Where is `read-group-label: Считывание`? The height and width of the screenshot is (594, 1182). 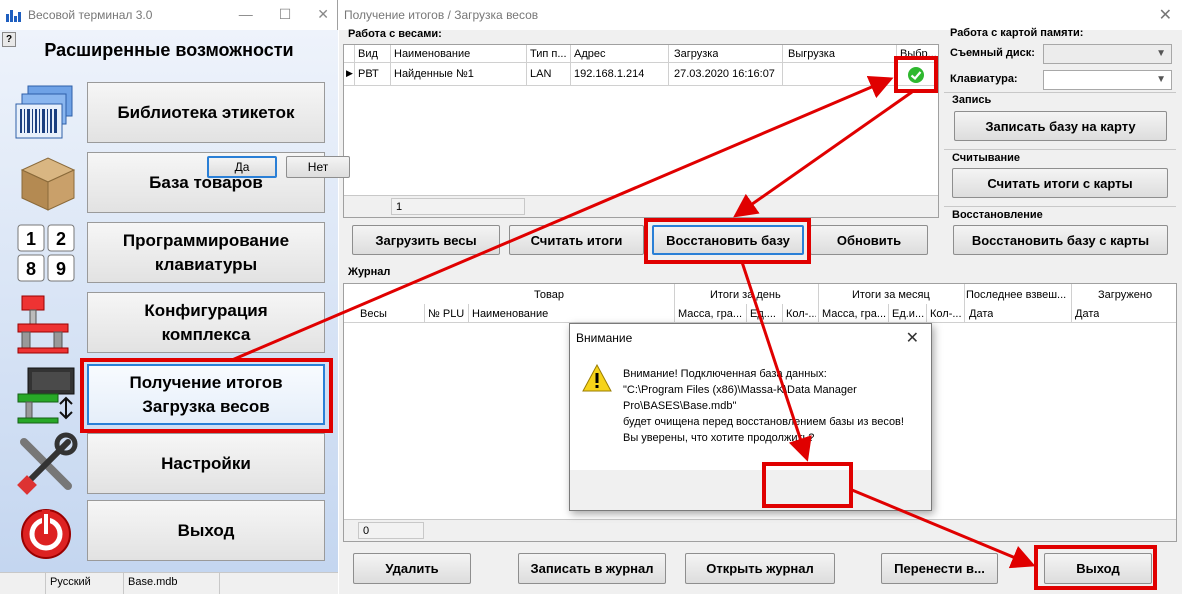
read-group-label: Считывание is located at coordinates (986, 158).